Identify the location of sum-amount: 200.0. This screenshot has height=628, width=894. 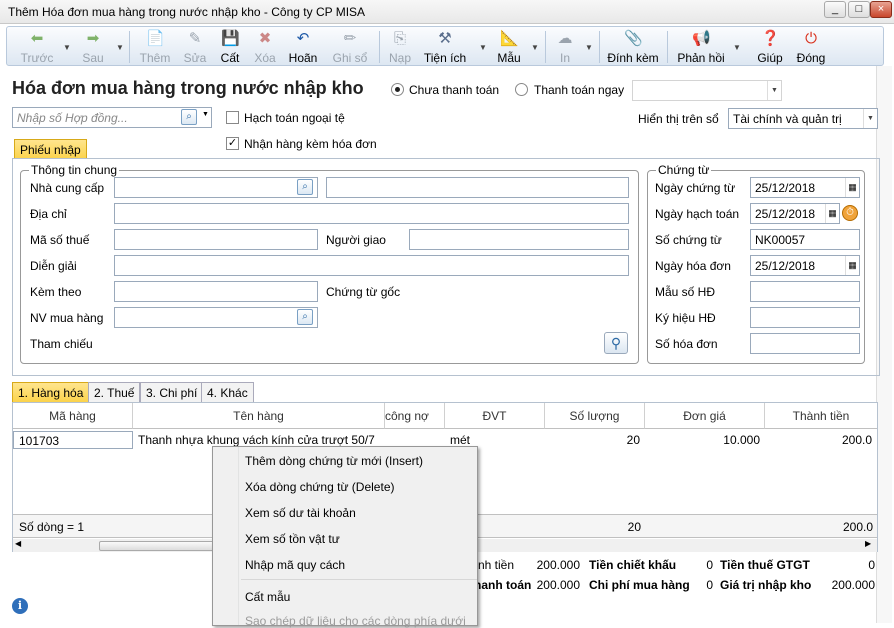
(857, 527).